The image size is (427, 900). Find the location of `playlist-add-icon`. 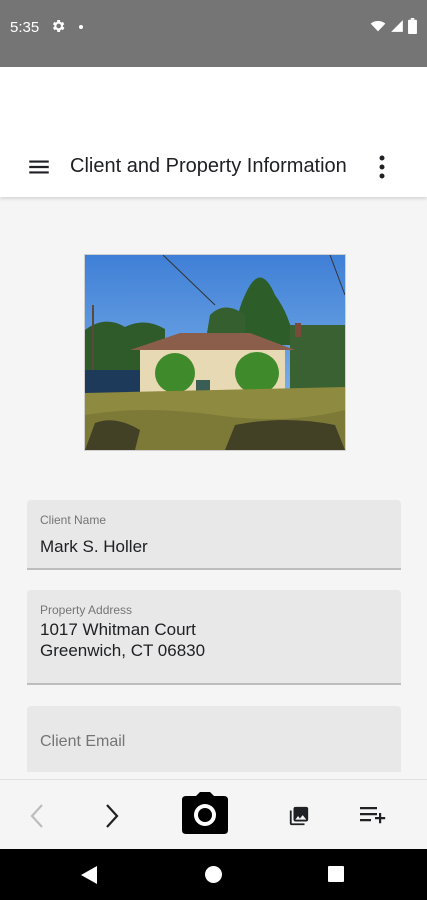

playlist-add-icon is located at coordinates (373, 817).